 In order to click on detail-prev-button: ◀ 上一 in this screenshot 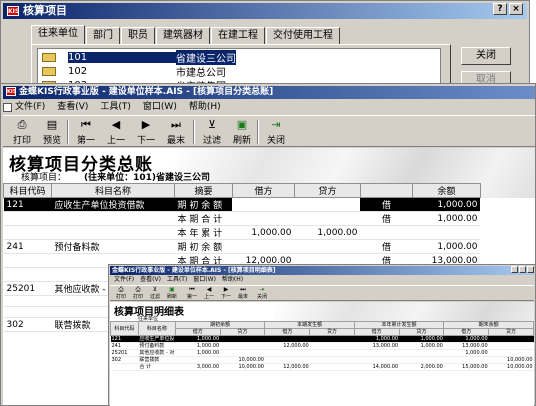, I will do `click(209, 294)`.